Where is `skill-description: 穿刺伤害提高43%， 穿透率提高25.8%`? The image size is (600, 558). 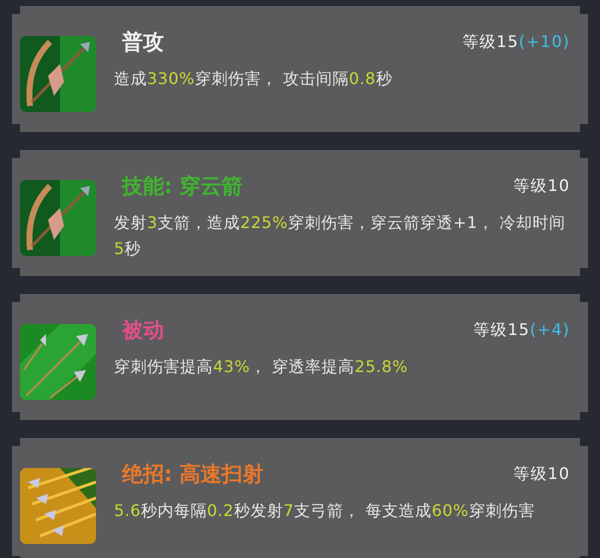
skill-description: 穿刺伤害提高43%， 穿透率提高25.8% is located at coordinates (261, 367).